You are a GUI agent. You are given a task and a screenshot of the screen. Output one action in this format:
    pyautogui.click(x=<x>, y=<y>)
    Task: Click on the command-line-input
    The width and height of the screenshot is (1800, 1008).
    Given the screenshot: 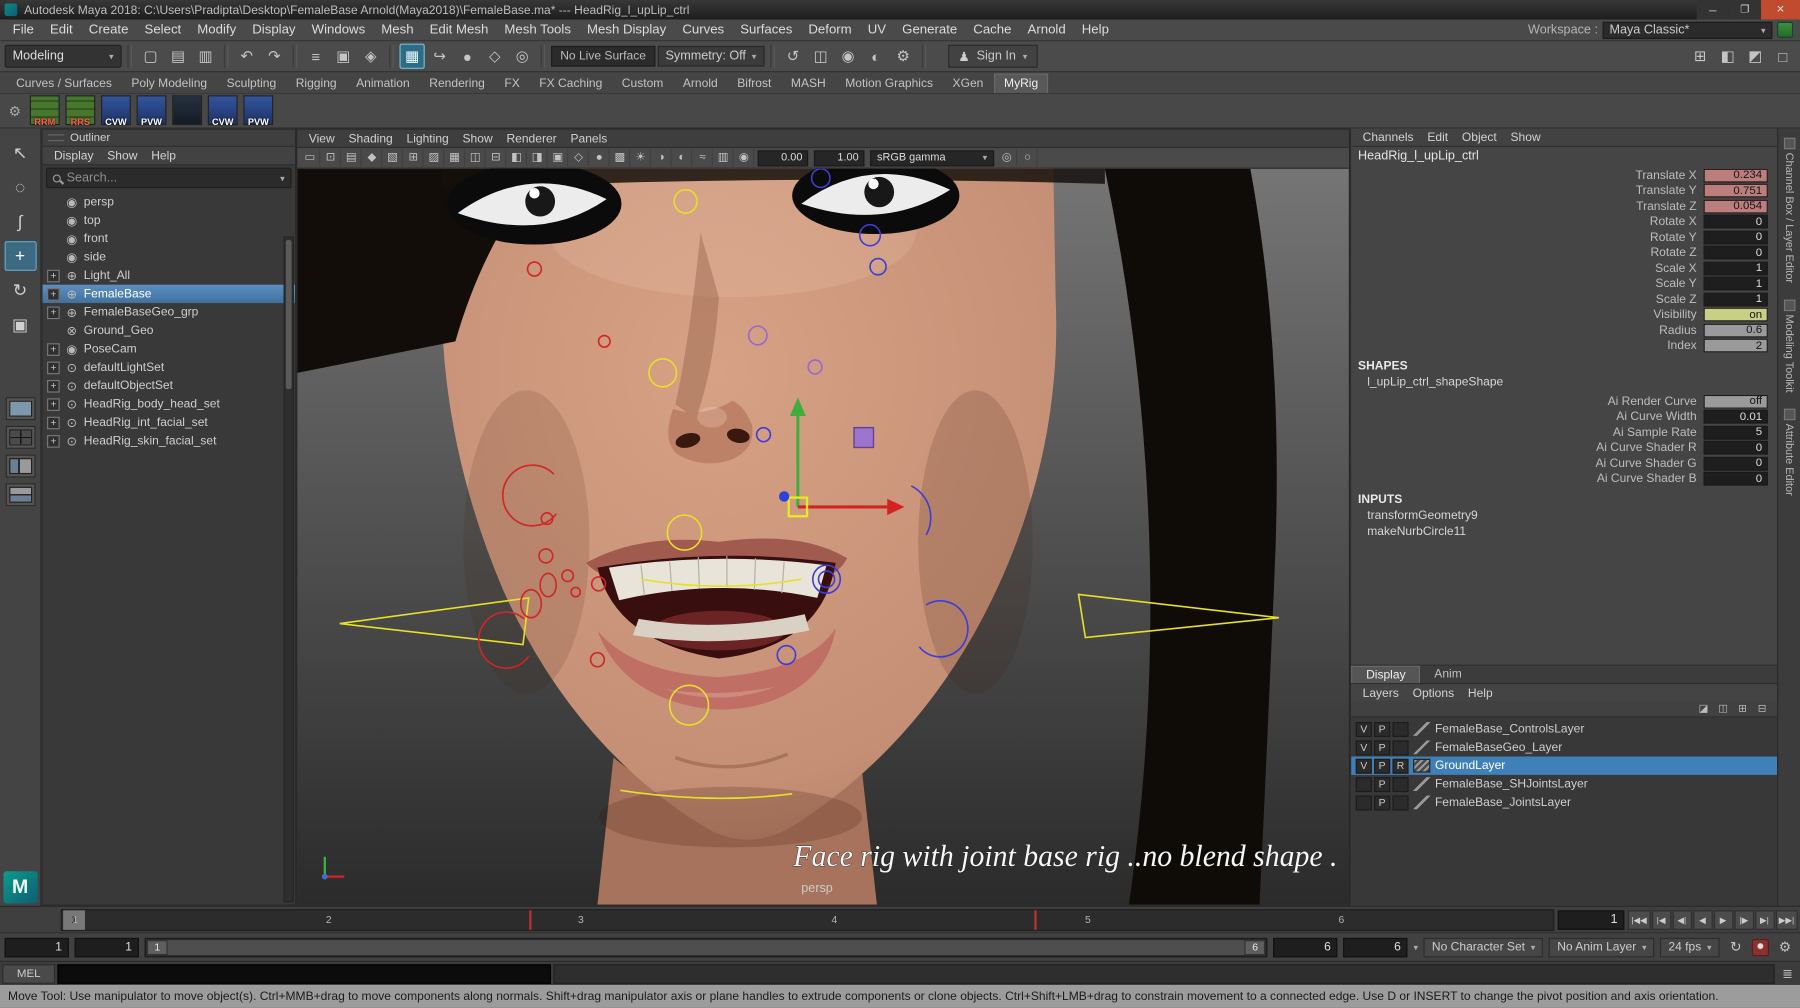 What is the action you would take?
    pyautogui.click(x=304, y=973)
    